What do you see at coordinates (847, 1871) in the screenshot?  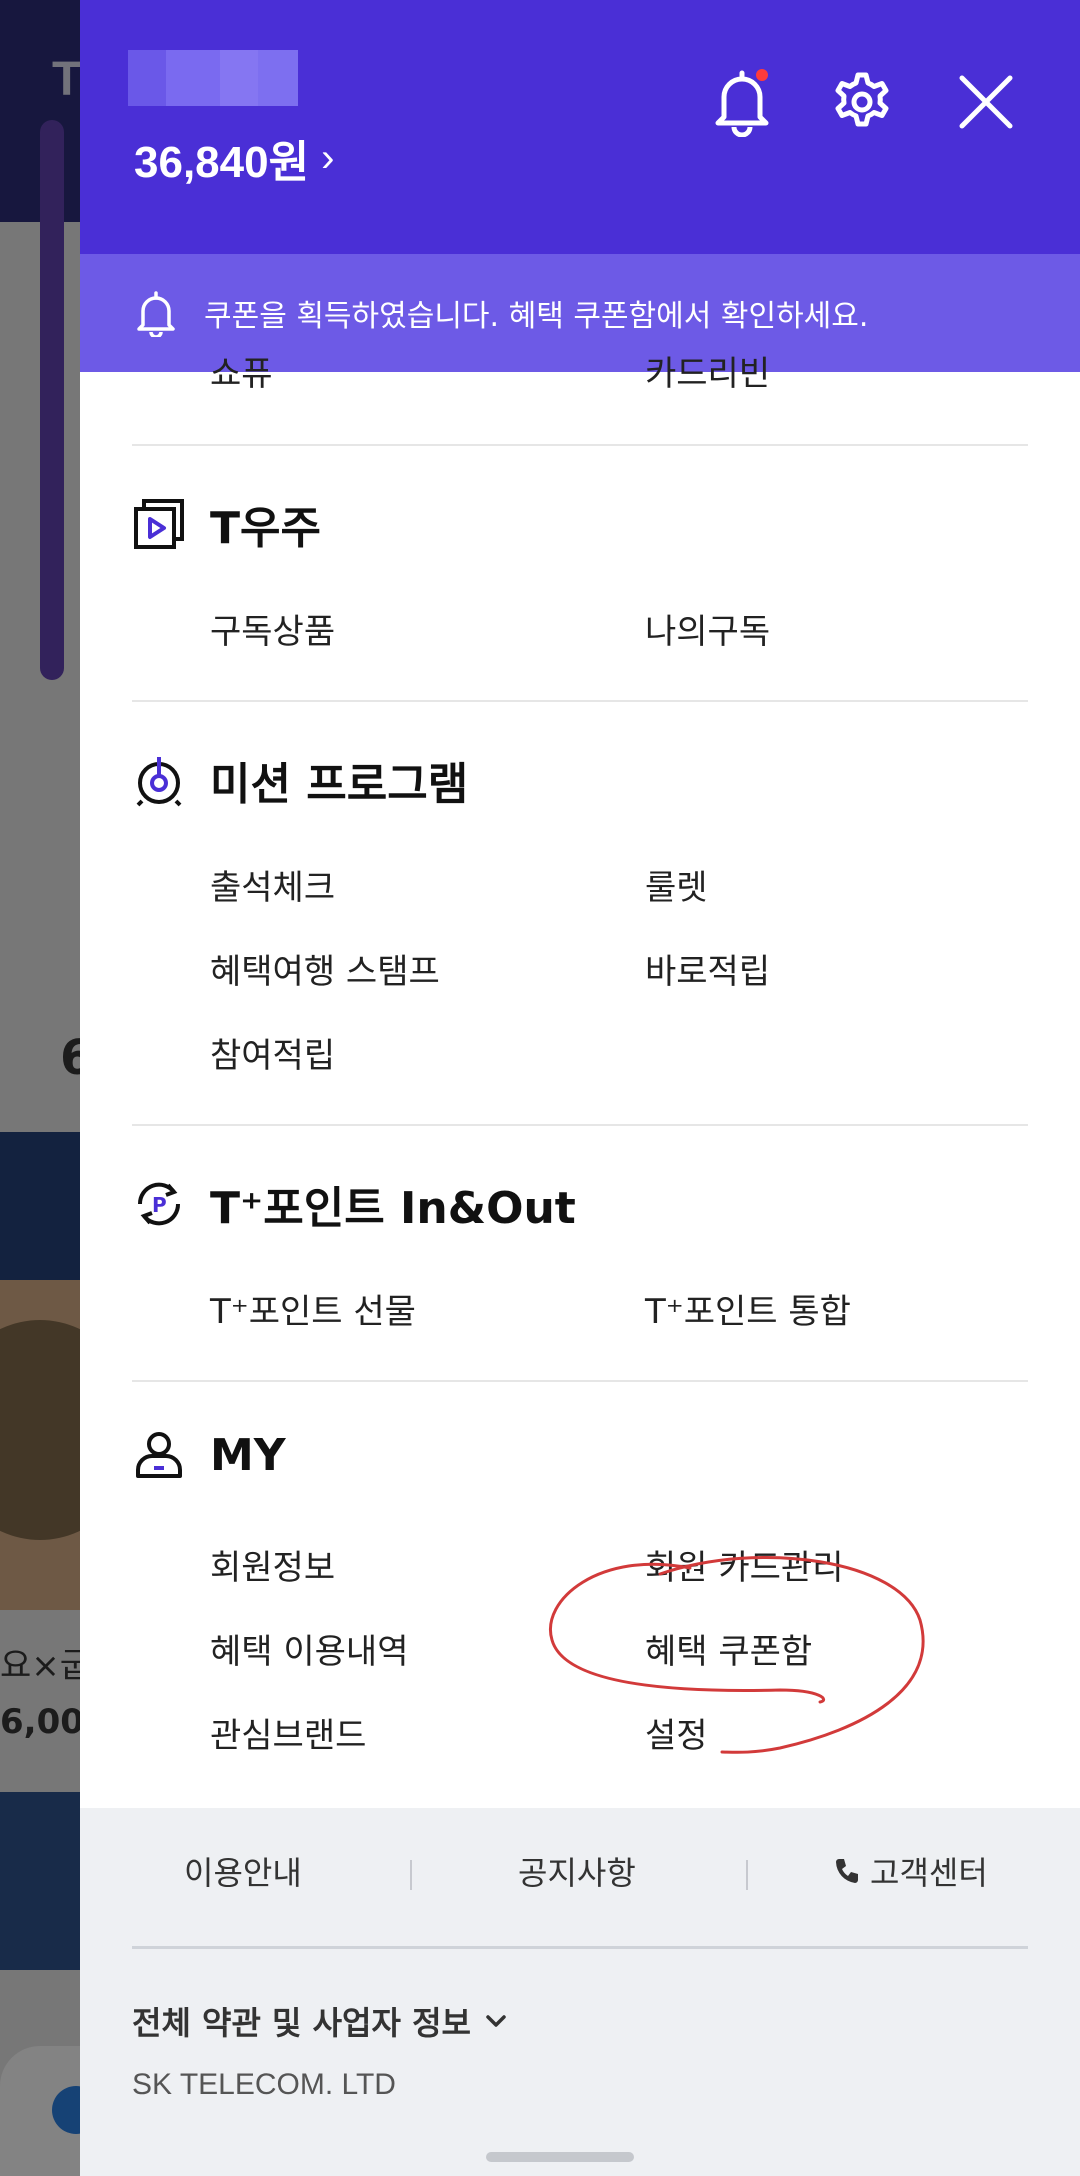 I see `phone-icon` at bounding box center [847, 1871].